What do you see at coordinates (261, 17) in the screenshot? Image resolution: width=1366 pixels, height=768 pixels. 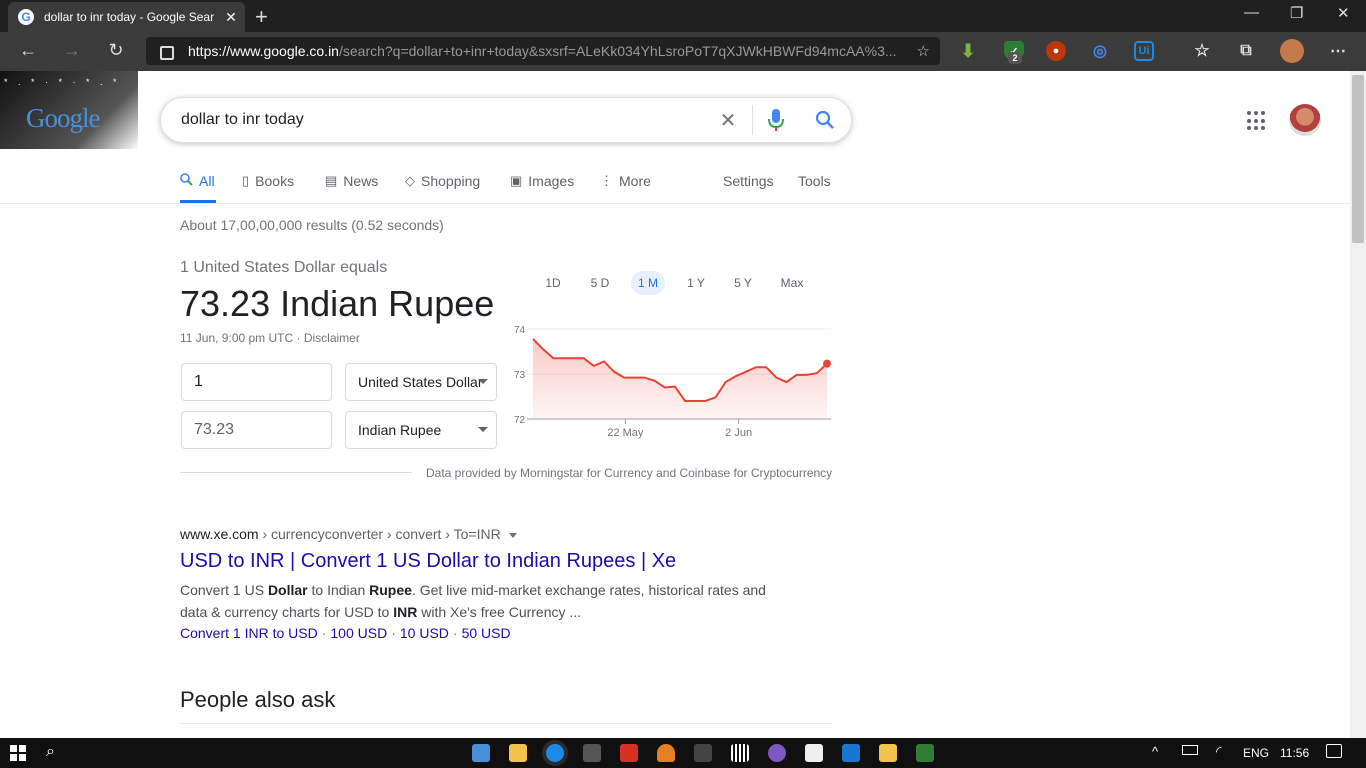 I see `new-tab-icon: +` at bounding box center [261, 17].